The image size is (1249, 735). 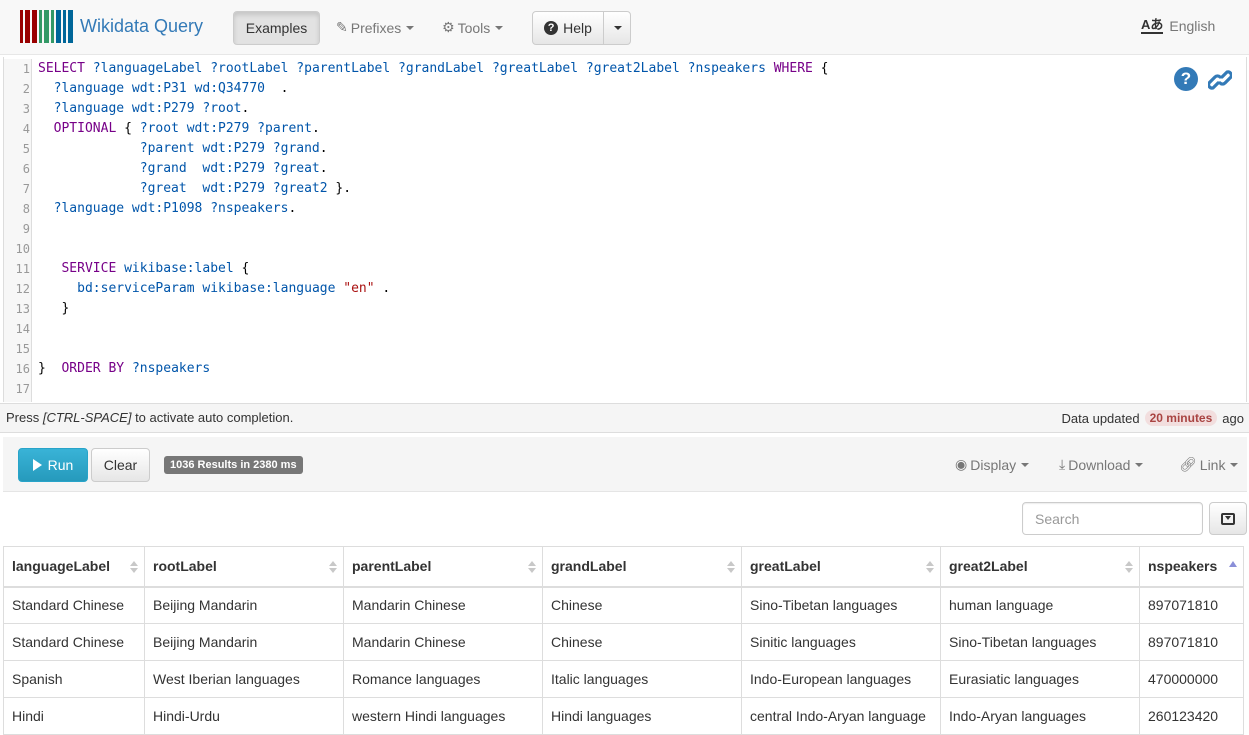 What do you see at coordinates (74, 605) in the screenshot?
I see `table-cell: Standard Chinese` at bounding box center [74, 605].